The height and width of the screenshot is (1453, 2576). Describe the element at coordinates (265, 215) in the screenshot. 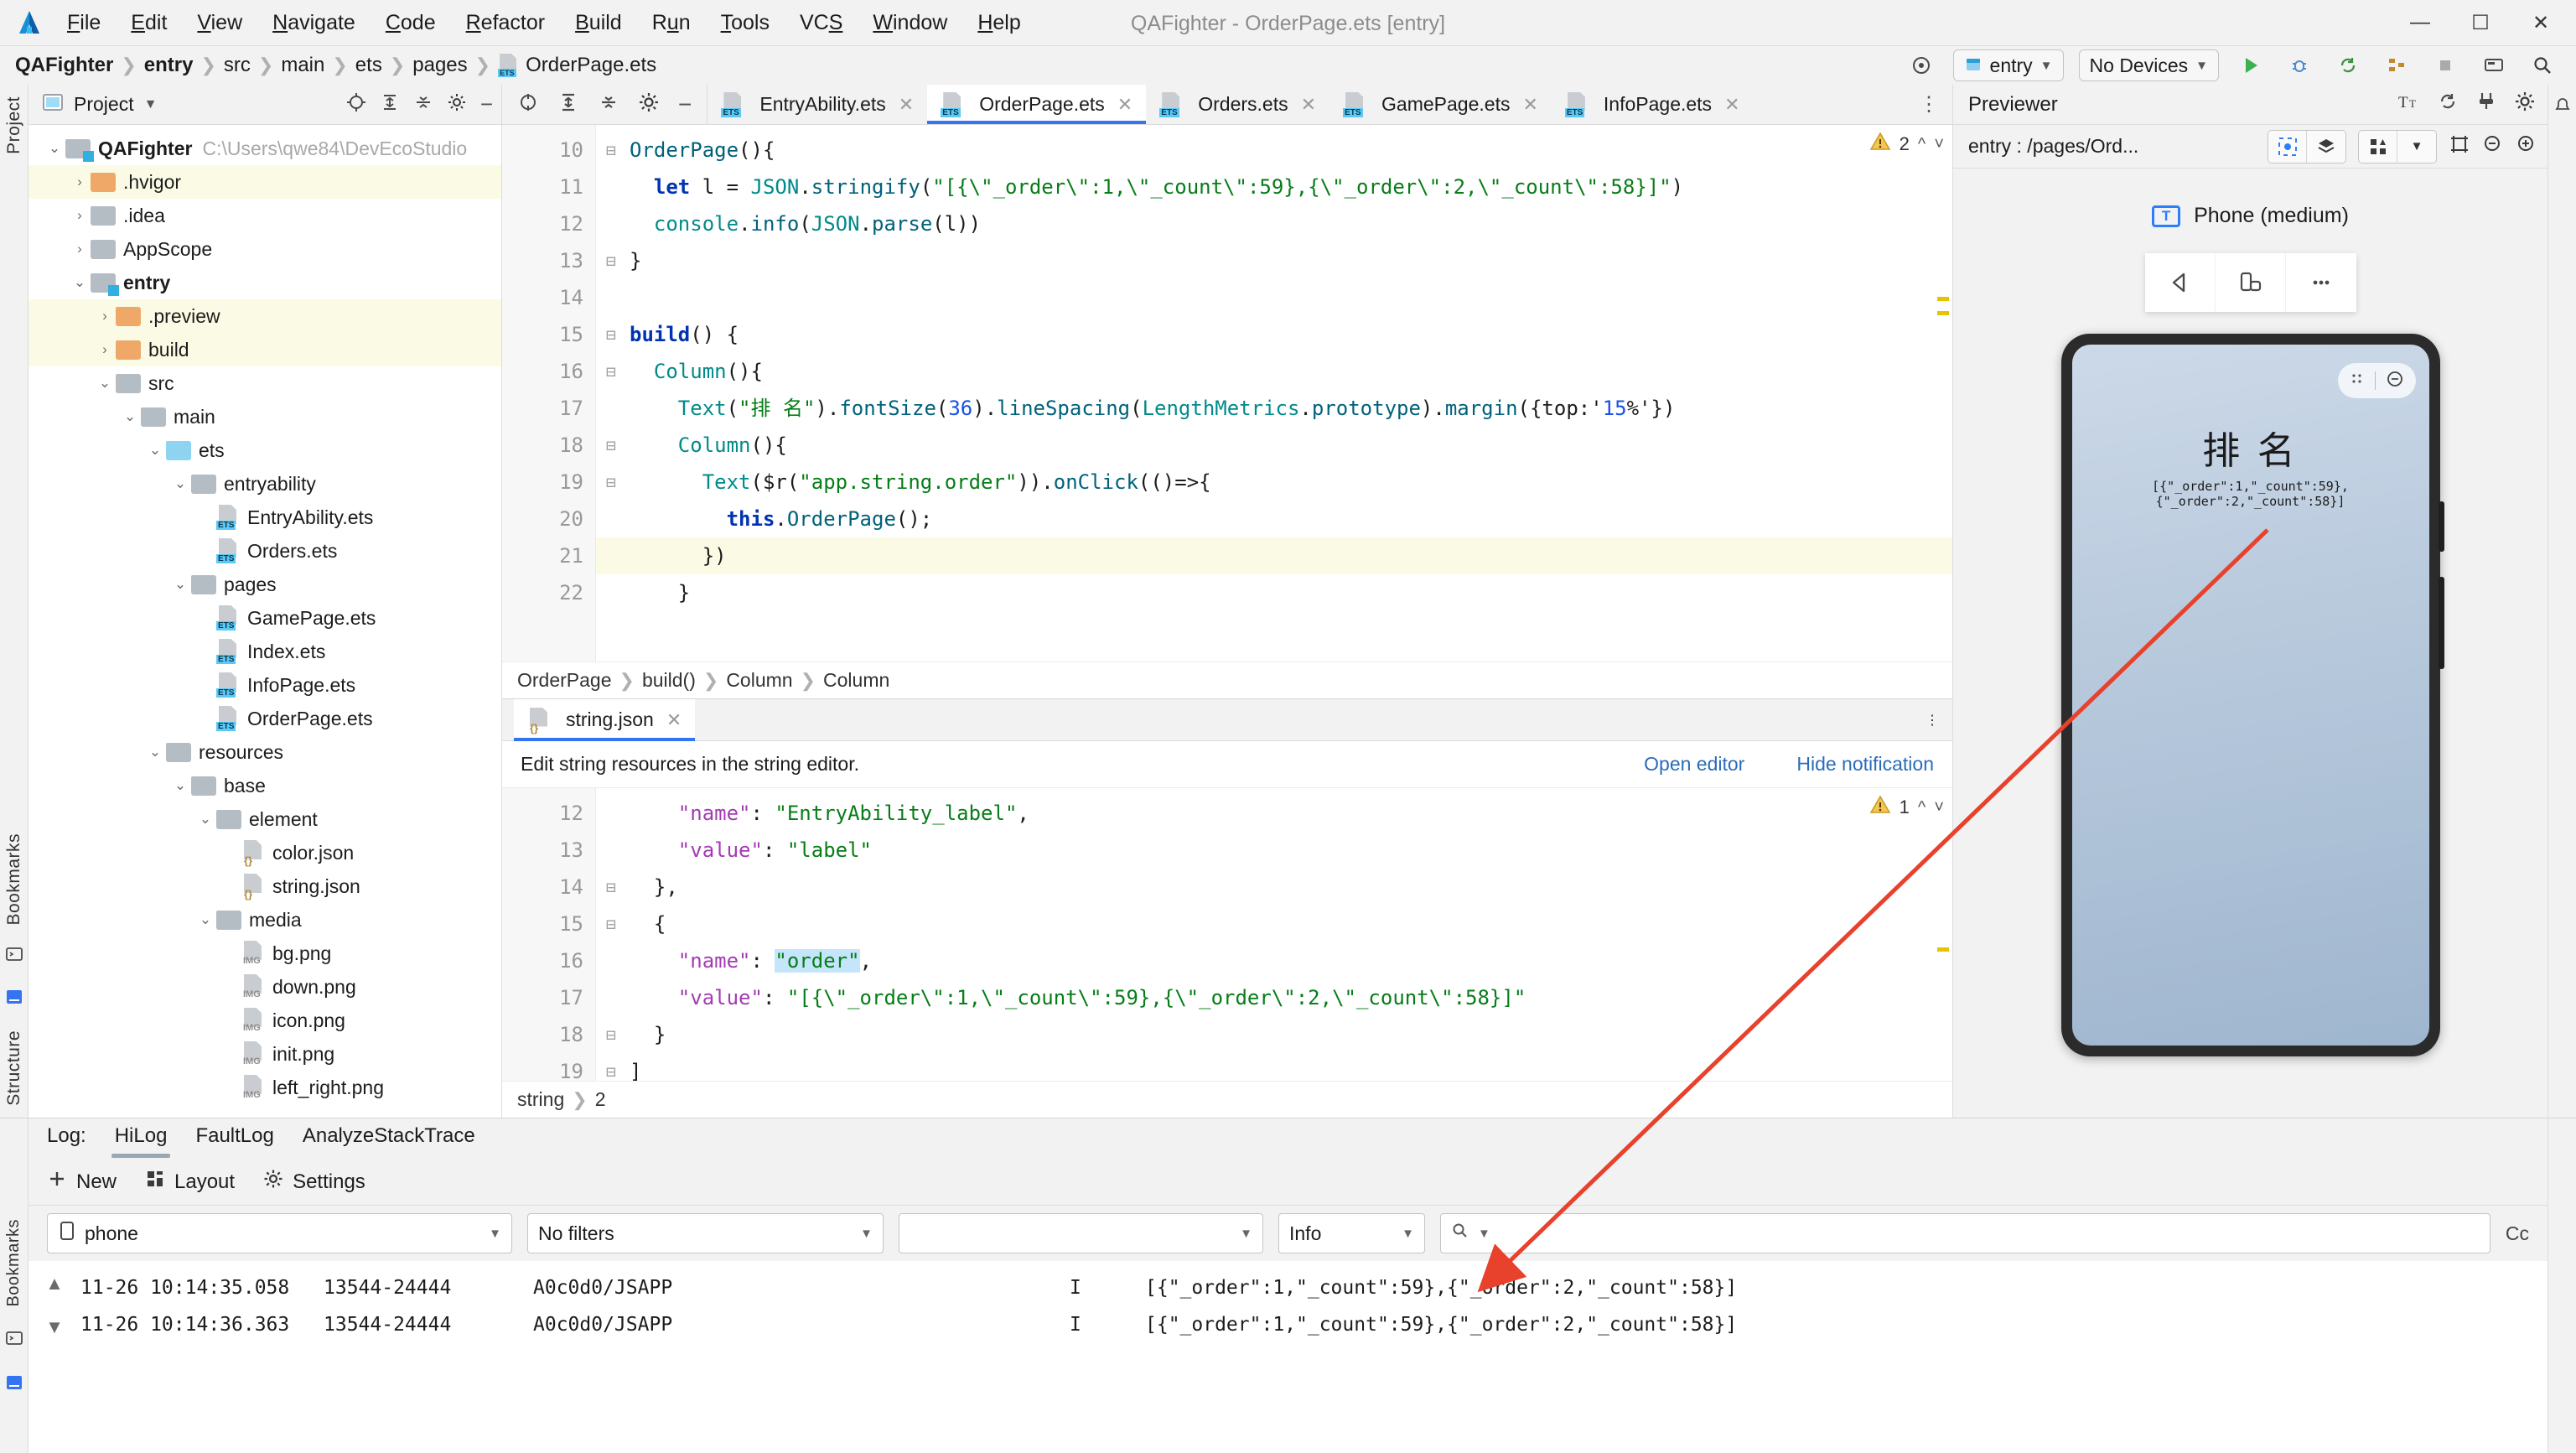

I see `tree-item: › .idea` at that location.